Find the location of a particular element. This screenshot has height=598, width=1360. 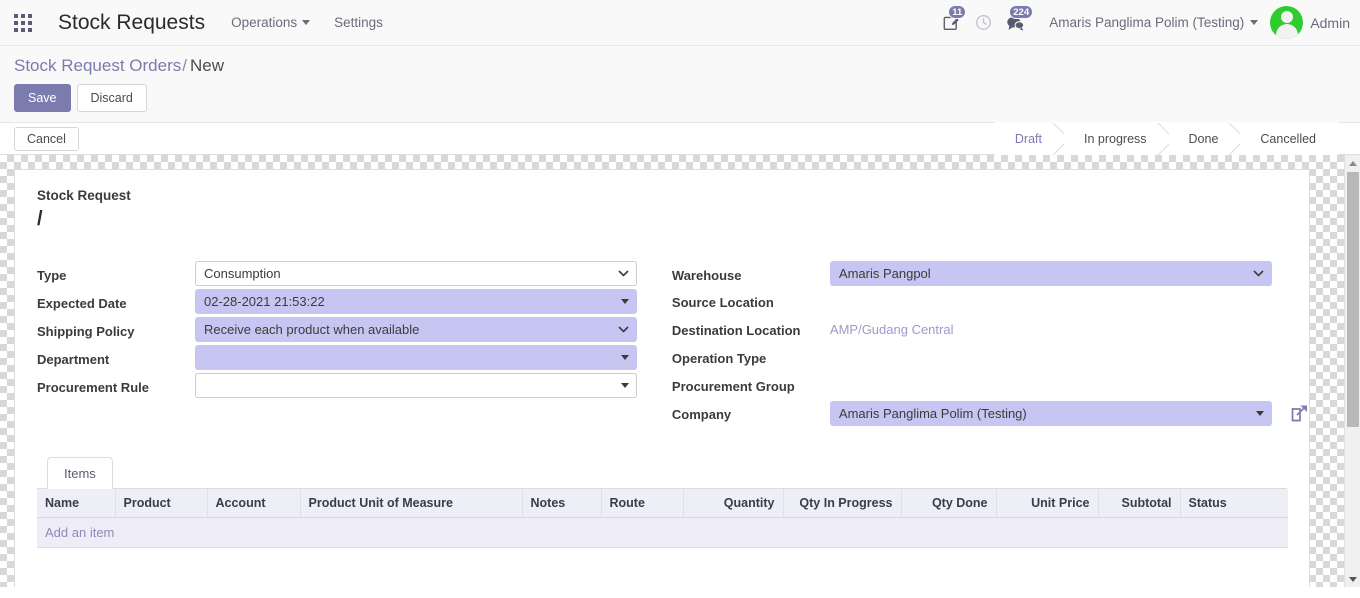

notebook-tabs: Items is located at coordinates (662, 473).